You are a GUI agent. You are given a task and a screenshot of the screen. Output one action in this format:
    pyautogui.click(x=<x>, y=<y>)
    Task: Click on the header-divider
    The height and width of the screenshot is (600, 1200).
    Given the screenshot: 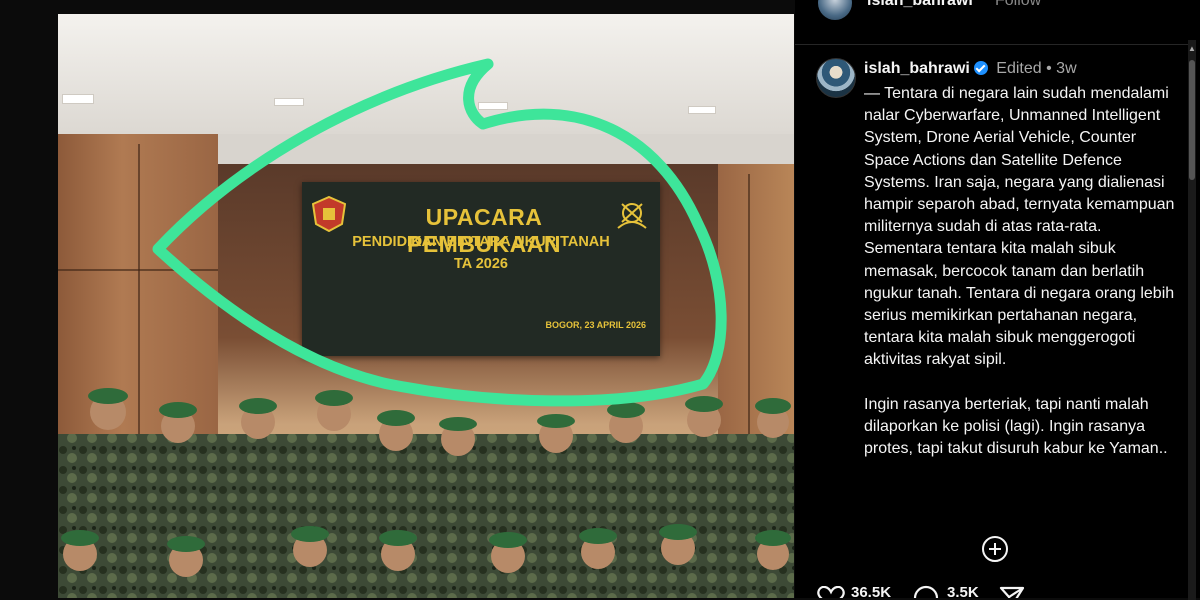 What is the action you would take?
    pyautogui.click(x=991, y=44)
    